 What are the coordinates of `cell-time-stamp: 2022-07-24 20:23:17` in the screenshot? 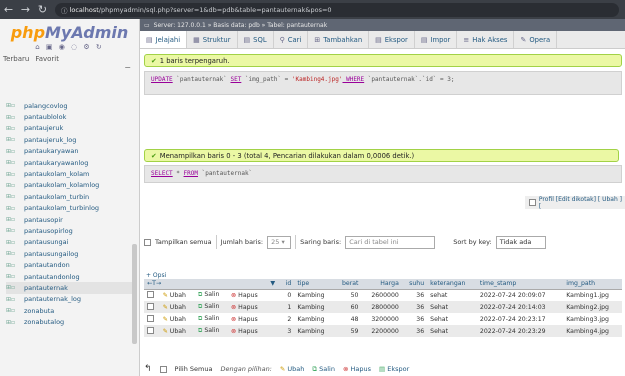 It's located at (520, 319).